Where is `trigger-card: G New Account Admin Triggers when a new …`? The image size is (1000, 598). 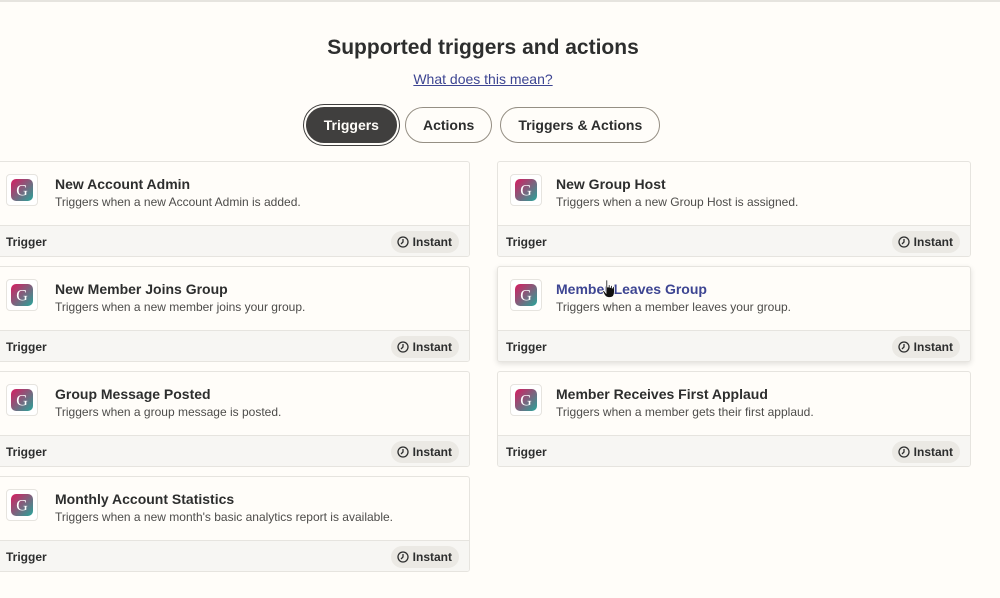 trigger-card: G New Account Admin Triggers when a new … is located at coordinates (235, 209).